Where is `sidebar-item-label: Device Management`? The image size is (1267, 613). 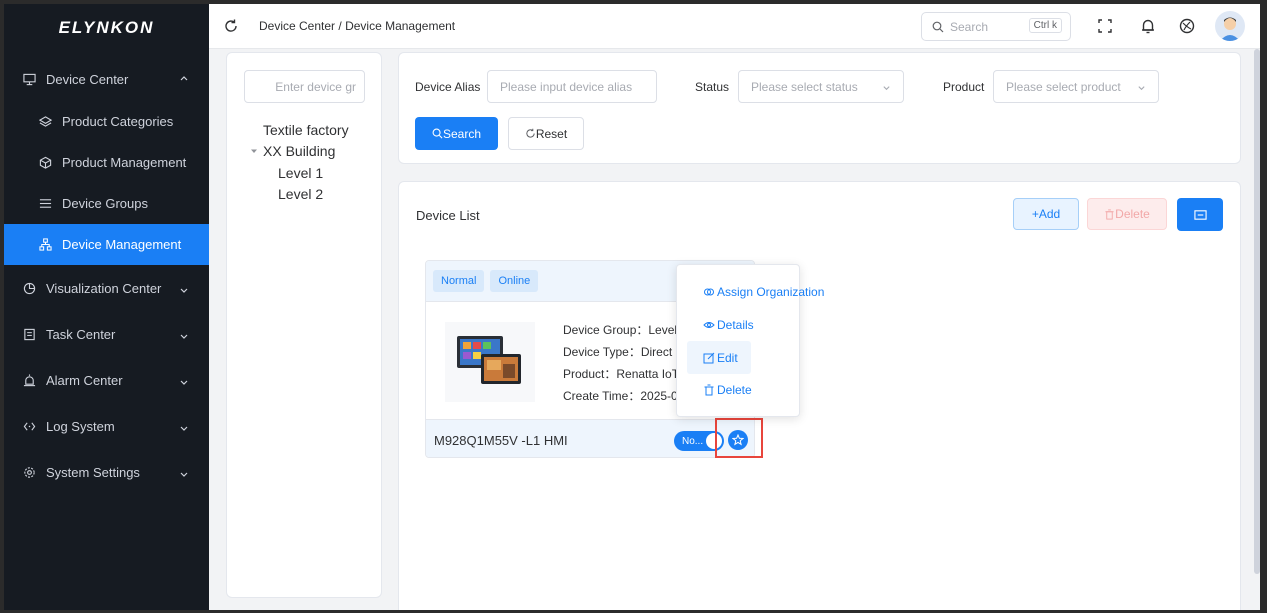 sidebar-item-label: Device Management is located at coordinates (122, 244).